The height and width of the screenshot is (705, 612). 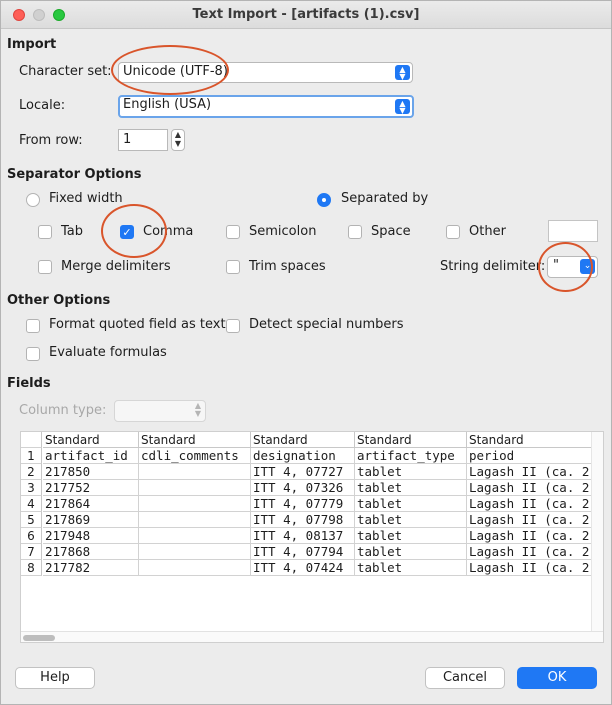 I want to click on row-number: 6, so click(x=31, y=536).